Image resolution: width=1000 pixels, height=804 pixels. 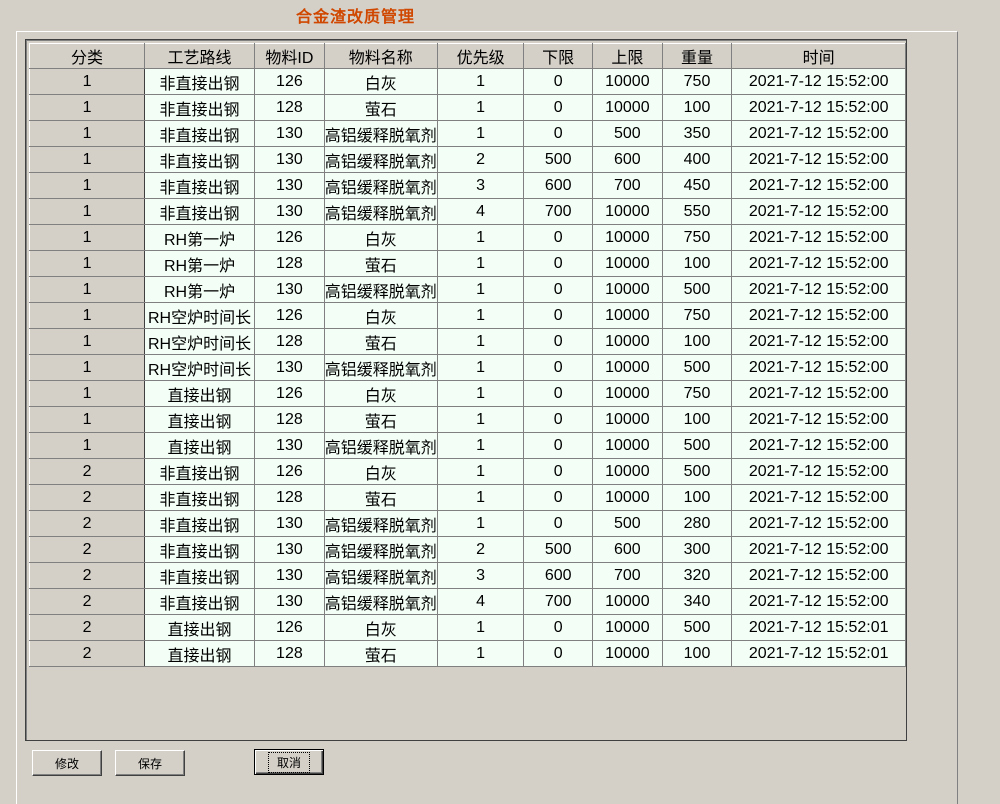 What do you see at coordinates (467, 237) in the screenshot?
I see `table-row: 1 RH第一炉 126 白灰 1 0 10000 750 2021-7-12 15:52:00` at bounding box center [467, 237].